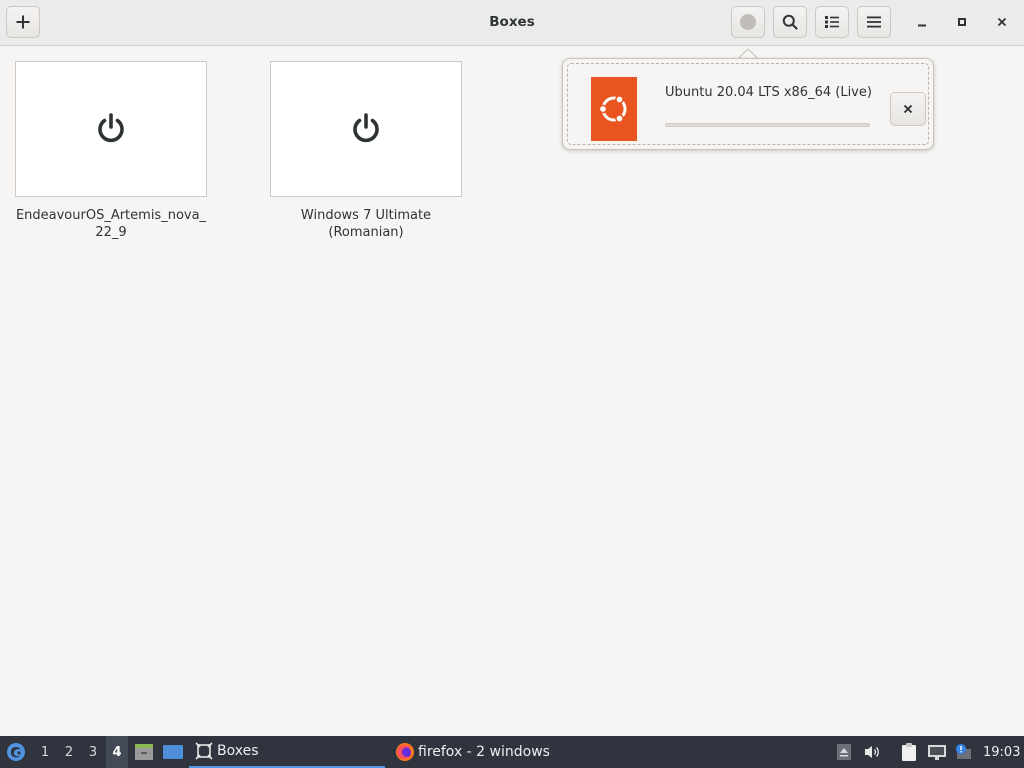 The image size is (1024, 768). What do you see at coordinates (238, 751) in the screenshot?
I see `task-label: Boxes` at bounding box center [238, 751].